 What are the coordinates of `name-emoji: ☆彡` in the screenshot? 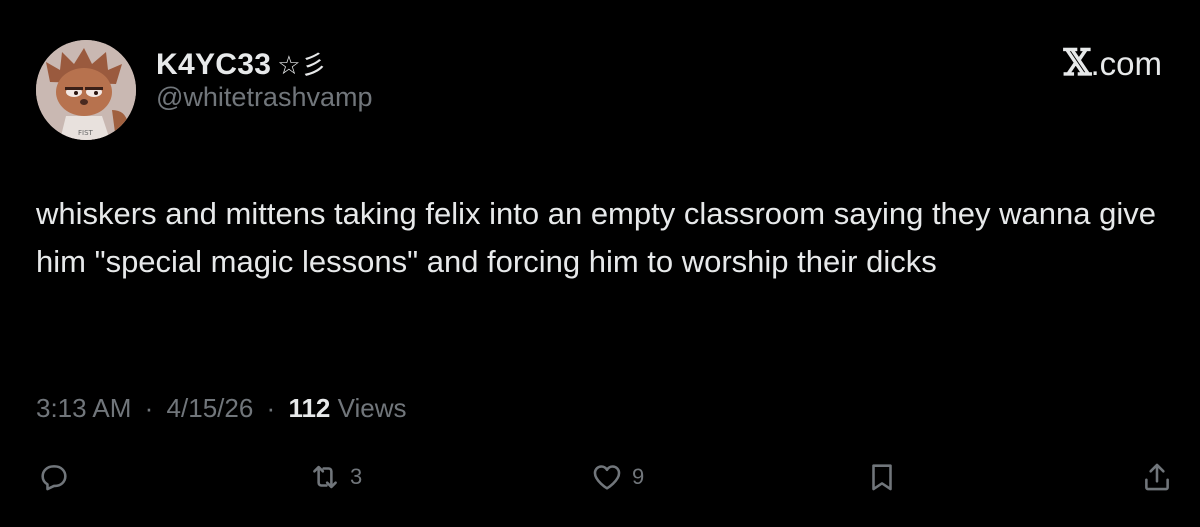 It's located at (302, 65).